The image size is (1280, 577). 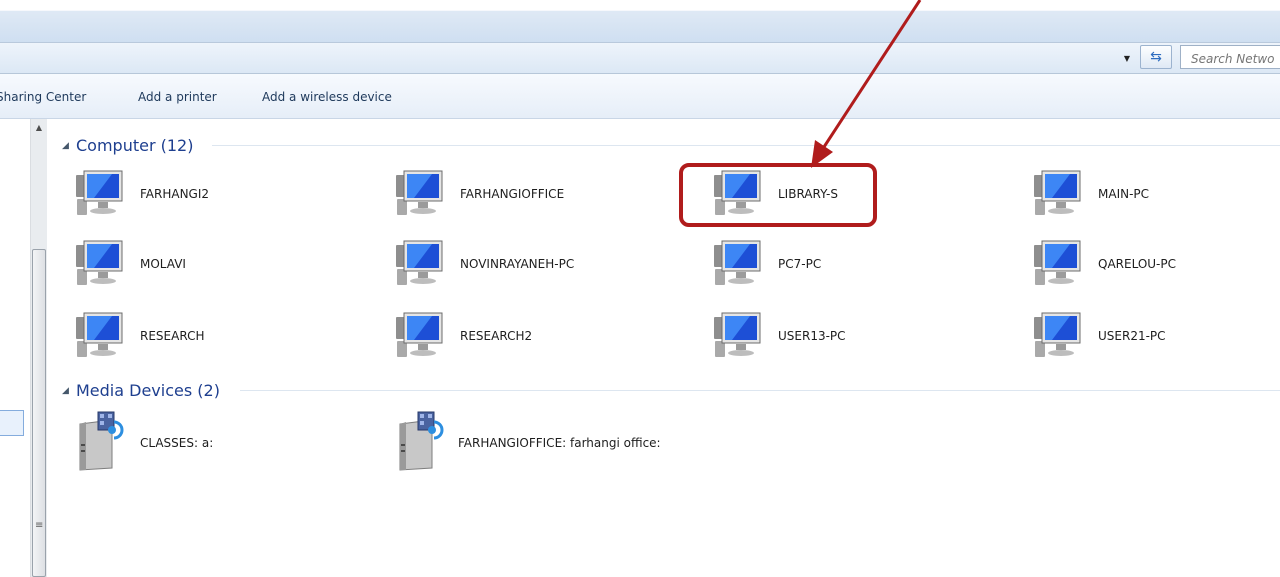 I want to click on computer-label: NOVINRAYANEH-PC, so click(x=517, y=264).